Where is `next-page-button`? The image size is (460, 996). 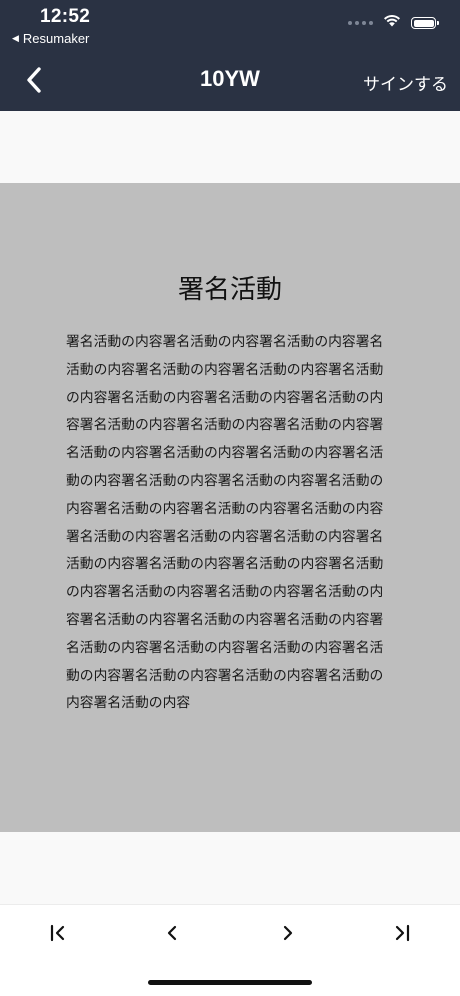 next-page-button is located at coordinates (288, 933).